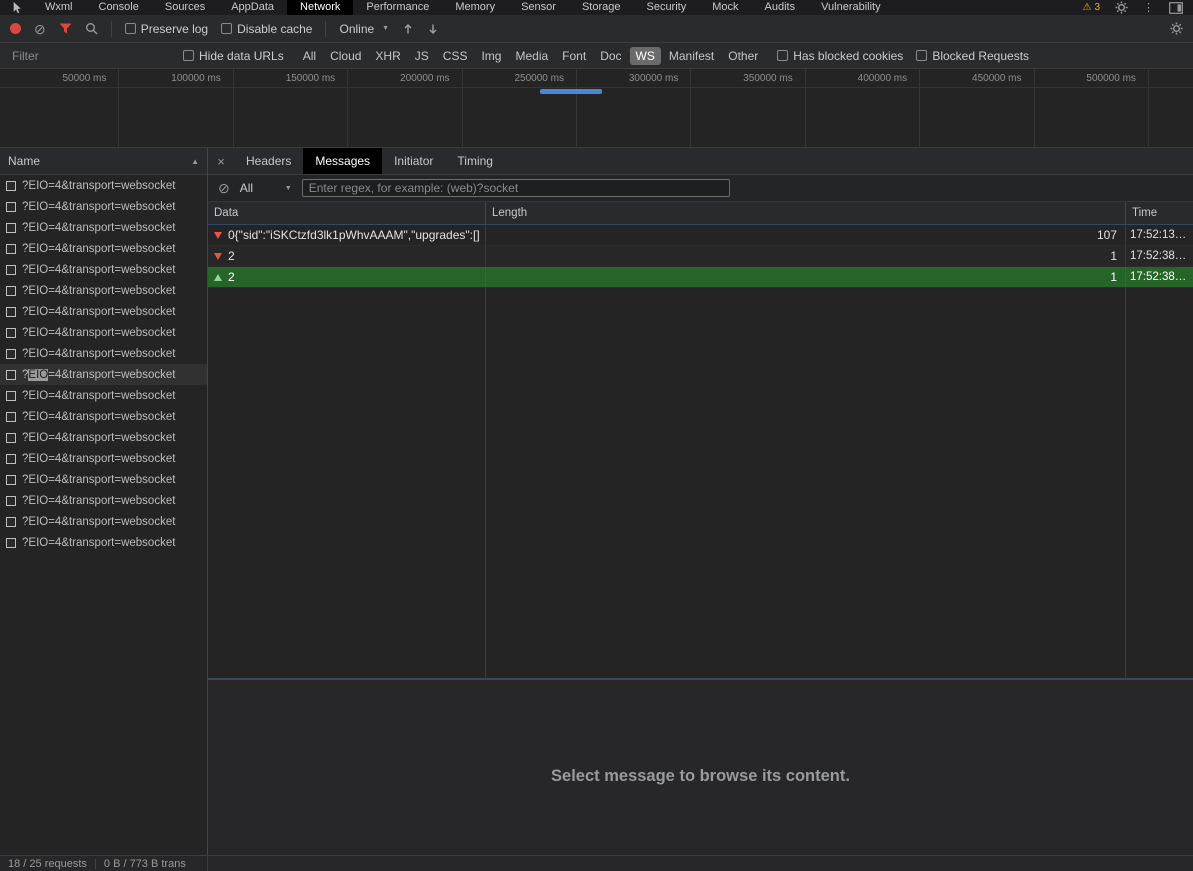  What do you see at coordinates (422, 56) in the screenshot?
I see `filter-pill-js: JS` at bounding box center [422, 56].